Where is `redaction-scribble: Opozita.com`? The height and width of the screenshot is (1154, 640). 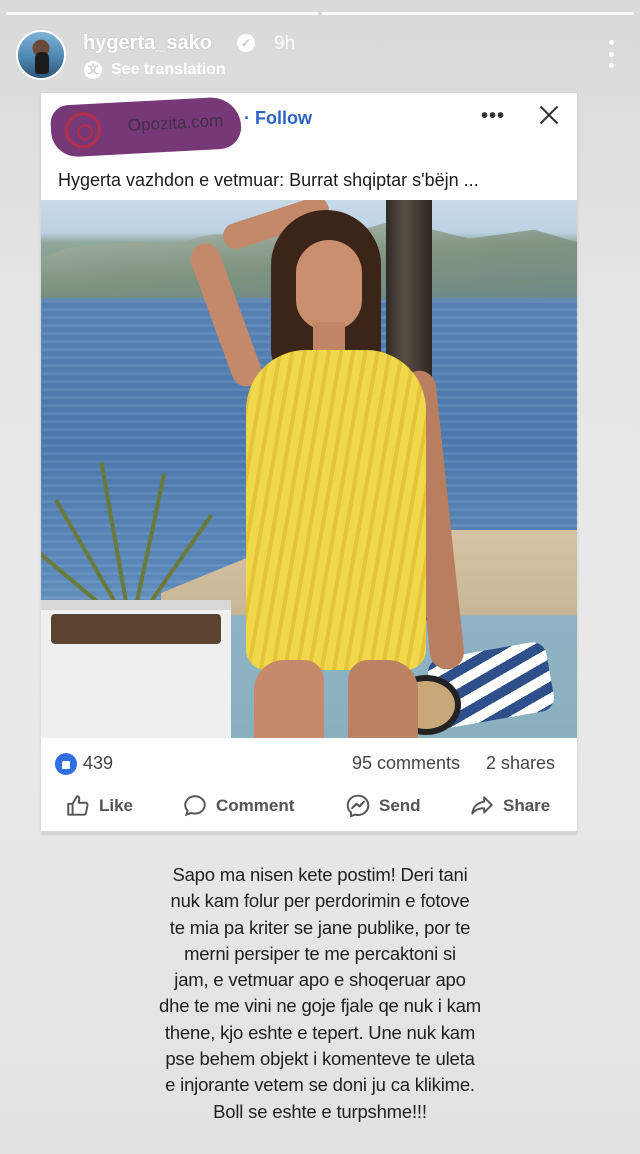 redaction-scribble: Opozita.com is located at coordinates (146, 127).